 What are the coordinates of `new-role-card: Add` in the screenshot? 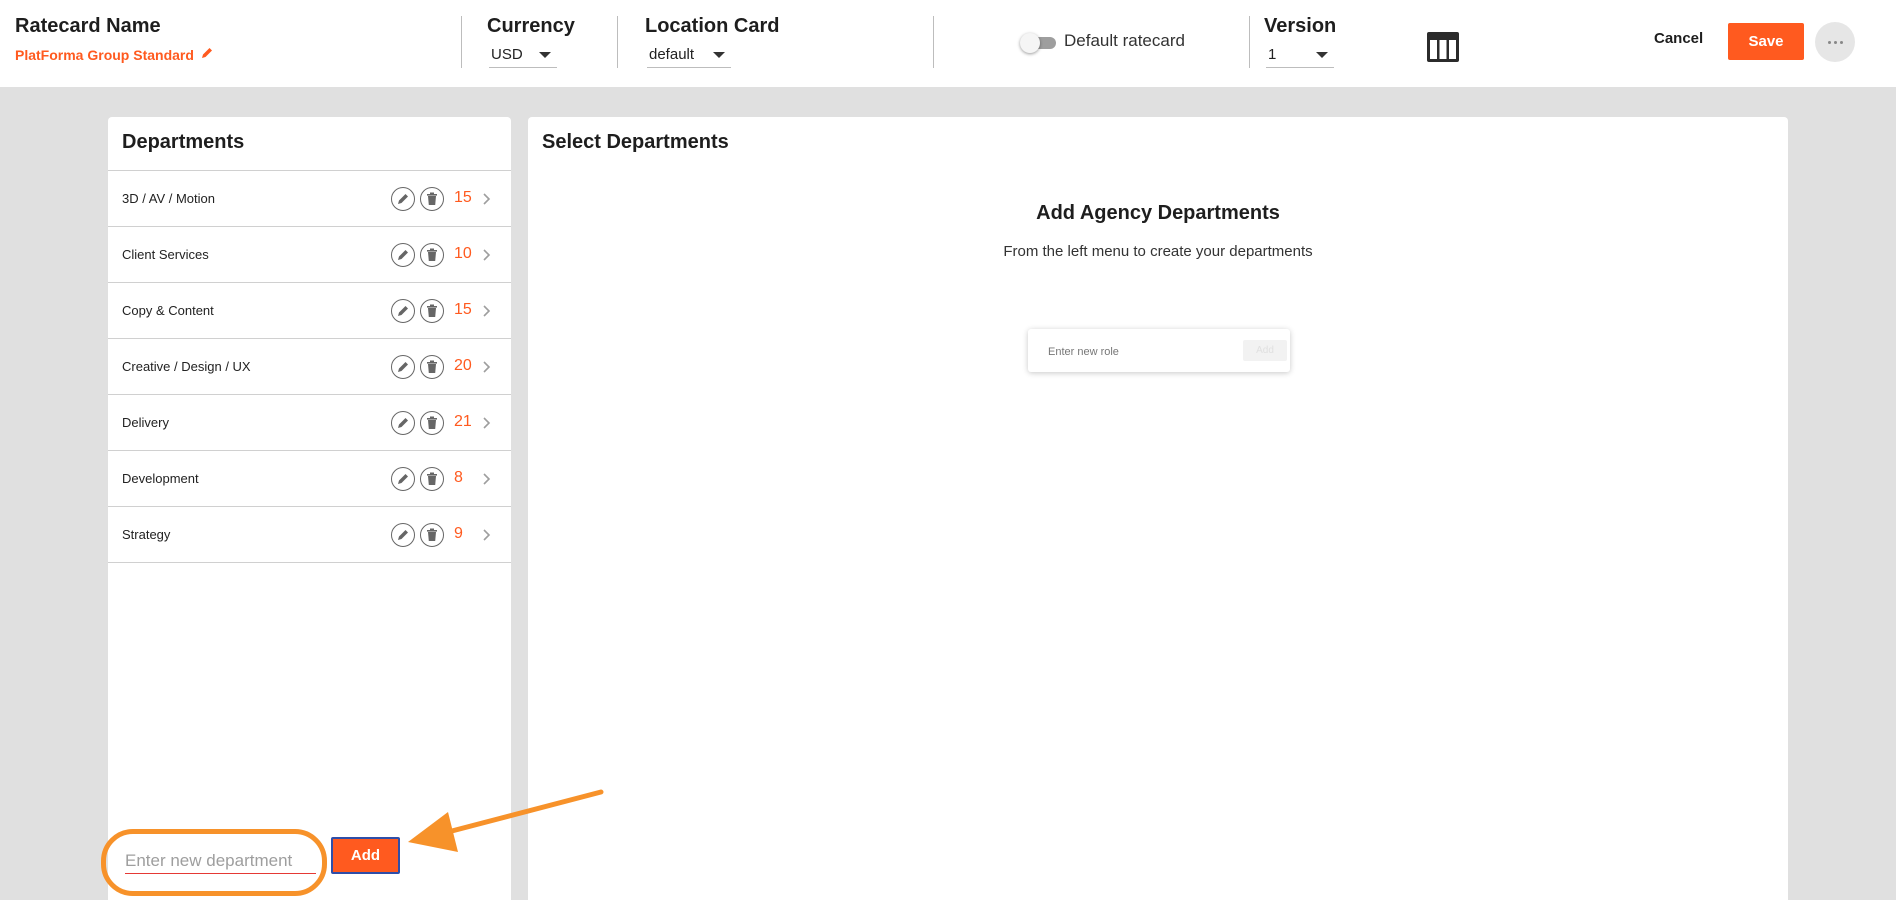 It's located at (1159, 350).